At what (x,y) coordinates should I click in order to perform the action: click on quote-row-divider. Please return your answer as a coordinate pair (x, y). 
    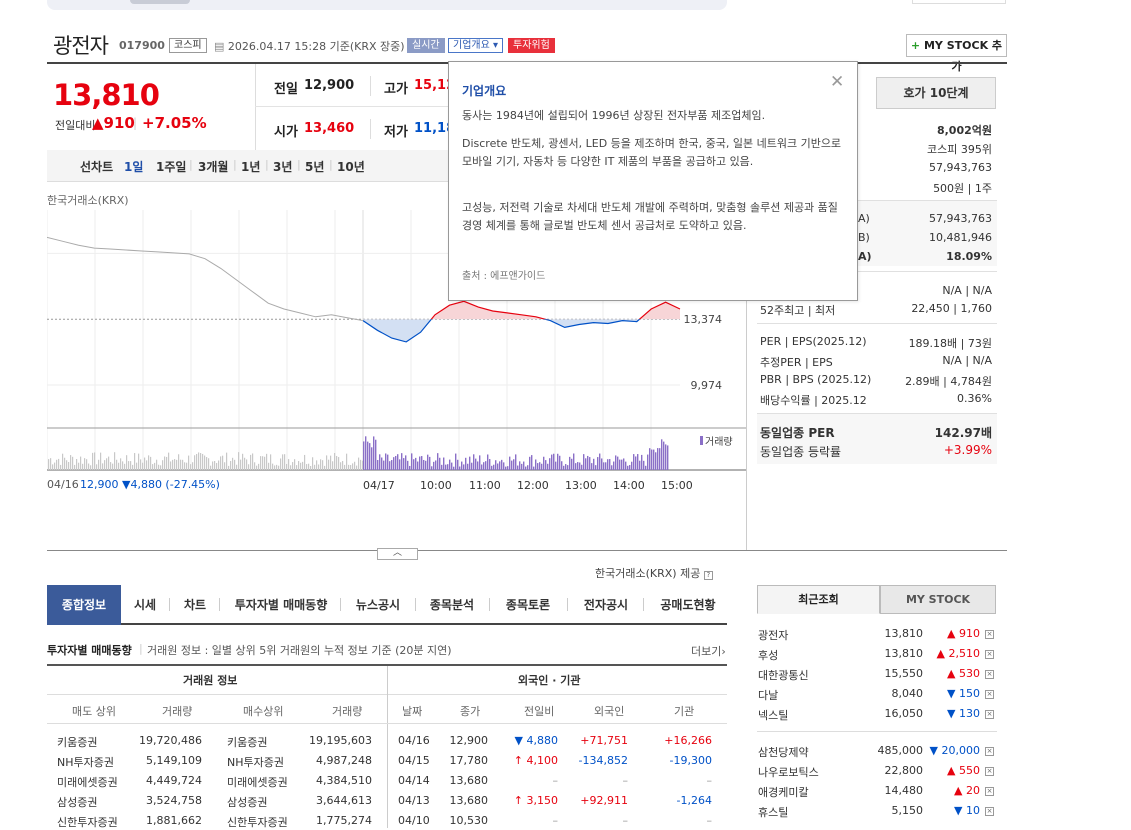
    Looking at the image, I should click on (355, 106).